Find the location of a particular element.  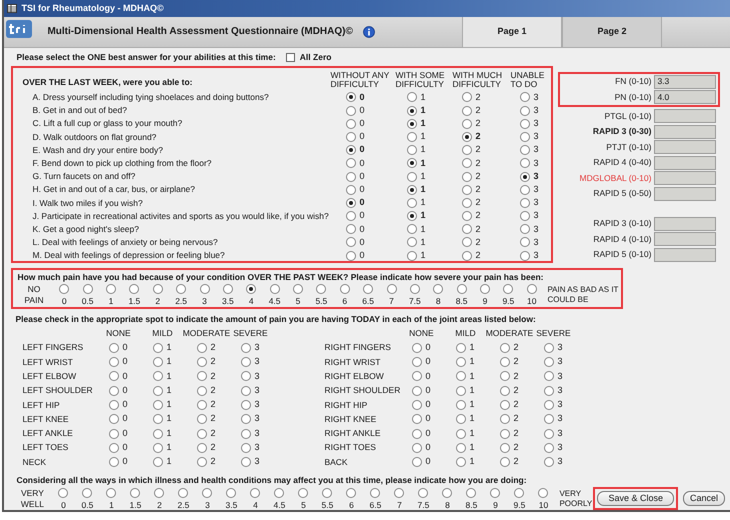

form-button: Save & Close is located at coordinates (635, 498).